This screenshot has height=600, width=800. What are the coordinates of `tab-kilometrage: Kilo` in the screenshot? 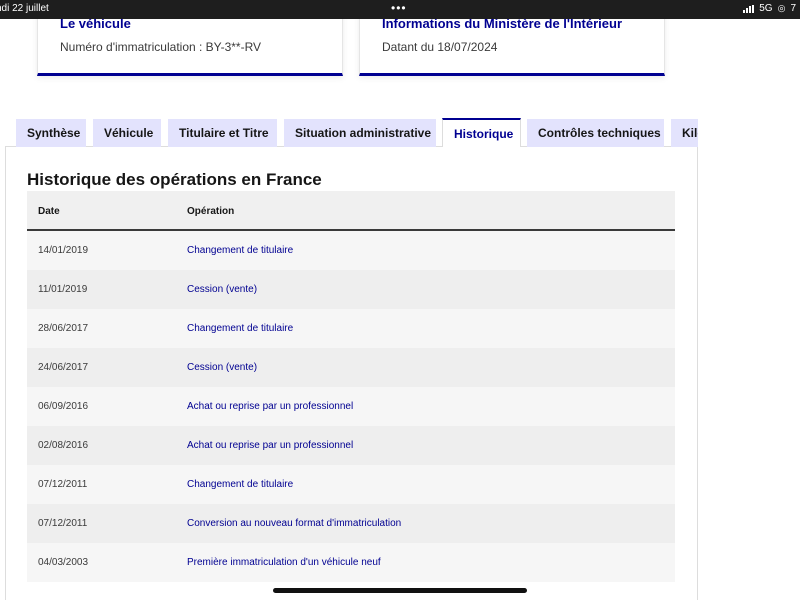 It's located at (684, 133).